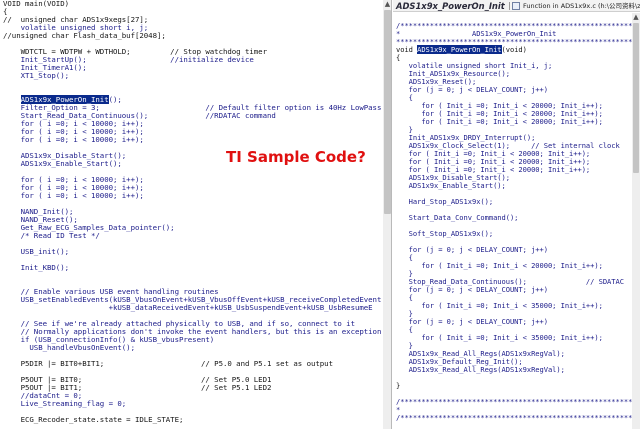  I want to click on code-line: ADS1x9x_Enable_Start();, so click(518, 186).